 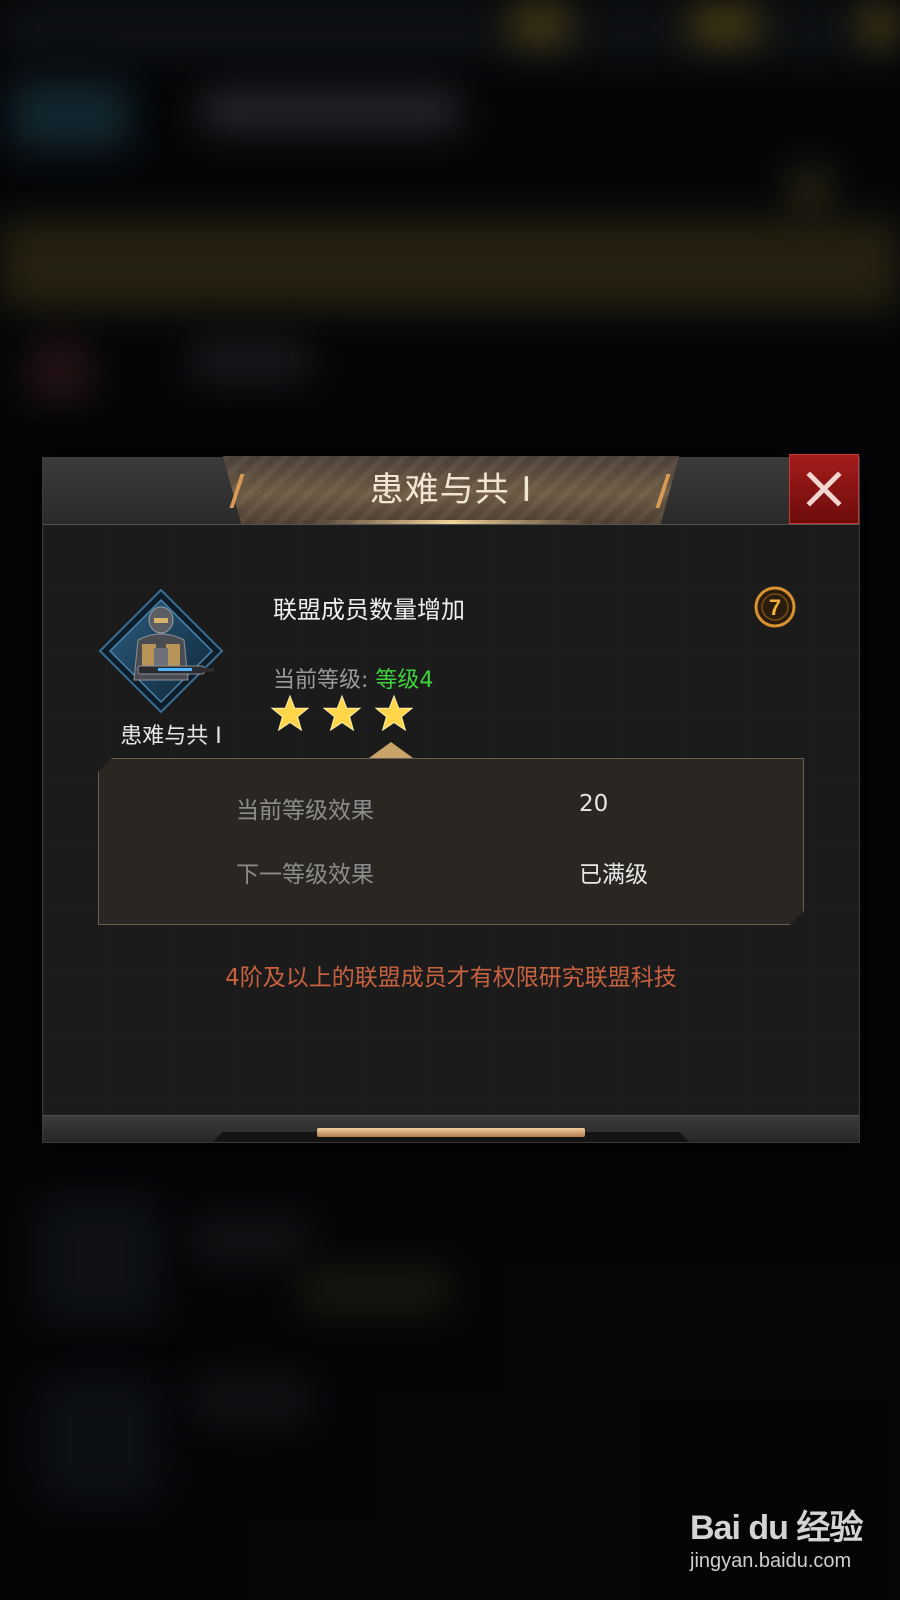 What do you see at coordinates (171, 736) in the screenshot?
I see `emblem-label: 患难与共 I` at bounding box center [171, 736].